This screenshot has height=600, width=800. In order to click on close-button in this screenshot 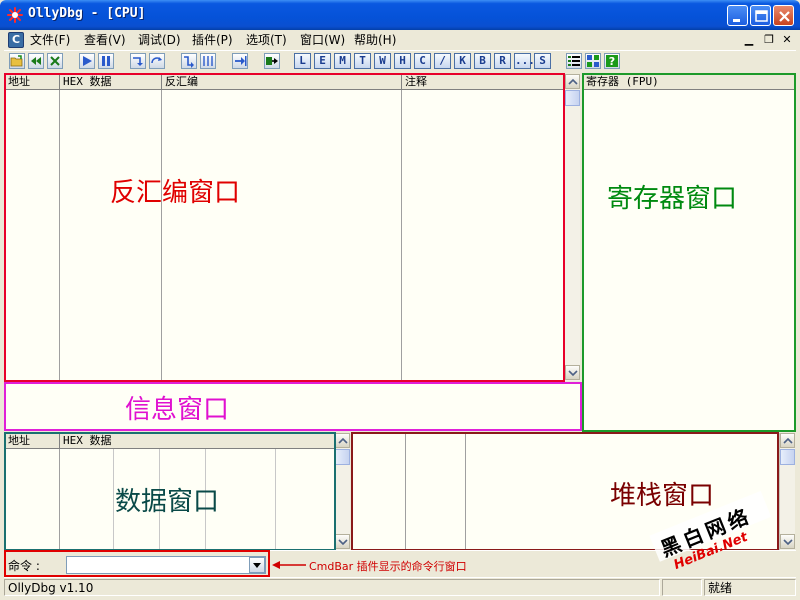, I will do `click(783, 15)`.